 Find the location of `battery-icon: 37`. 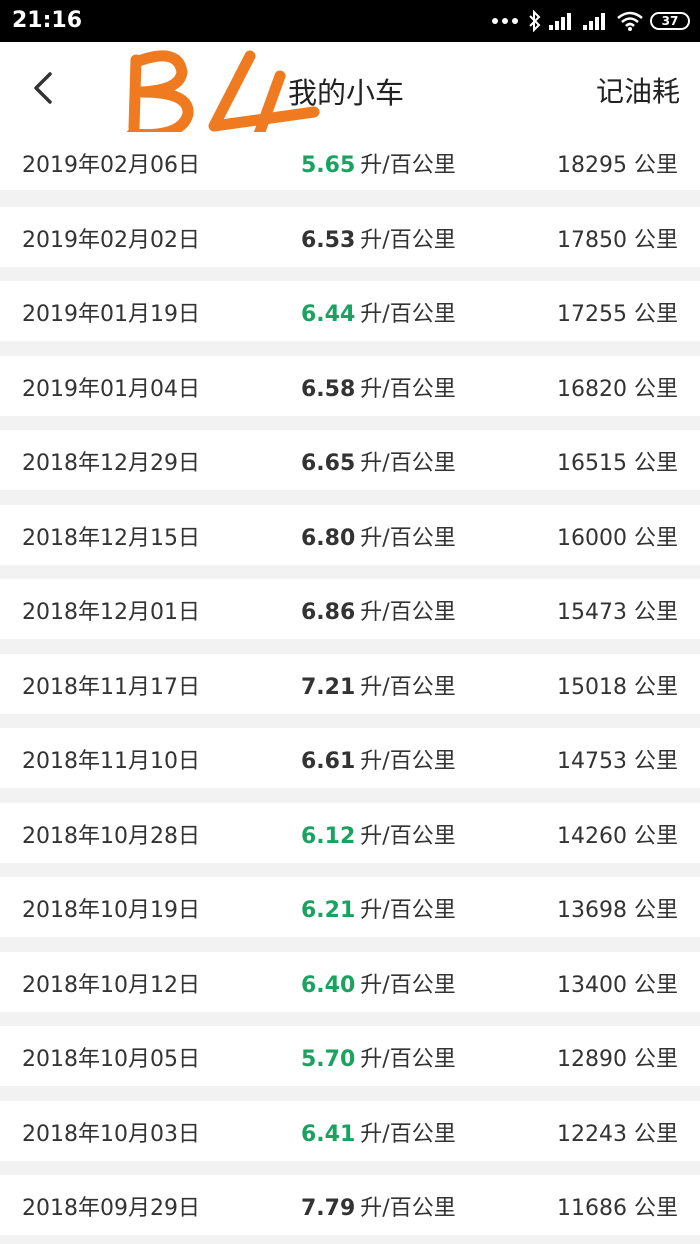

battery-icon: 37 is located at coordinates (670, 21).